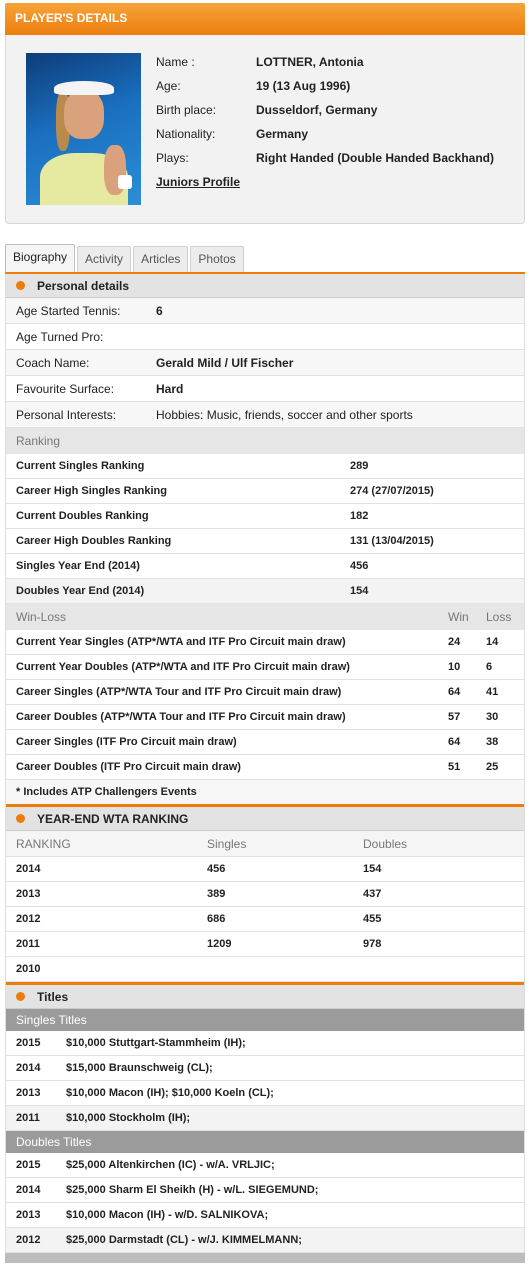  I want to click on title-text: $10,000 Stockholm (IH);, so click(128, 1118).